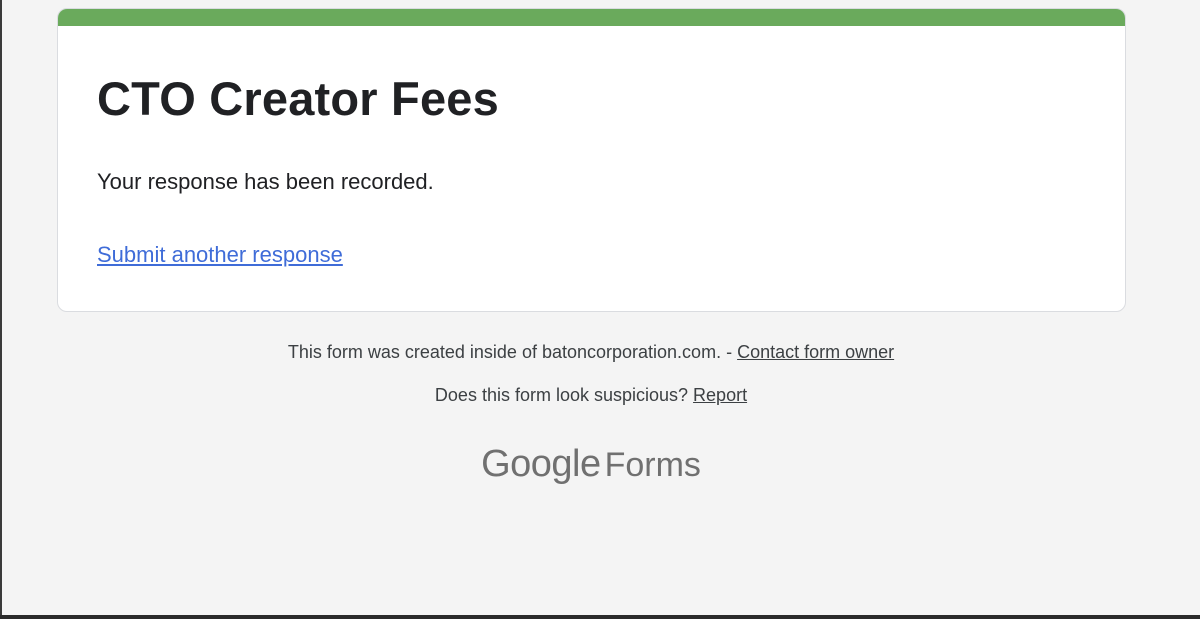 This screenshot has width=1200, height=619. What do you see at coordinates (720, 395) in the screenshot?
I see `report-link: Report` at bounding box center [720, 395].